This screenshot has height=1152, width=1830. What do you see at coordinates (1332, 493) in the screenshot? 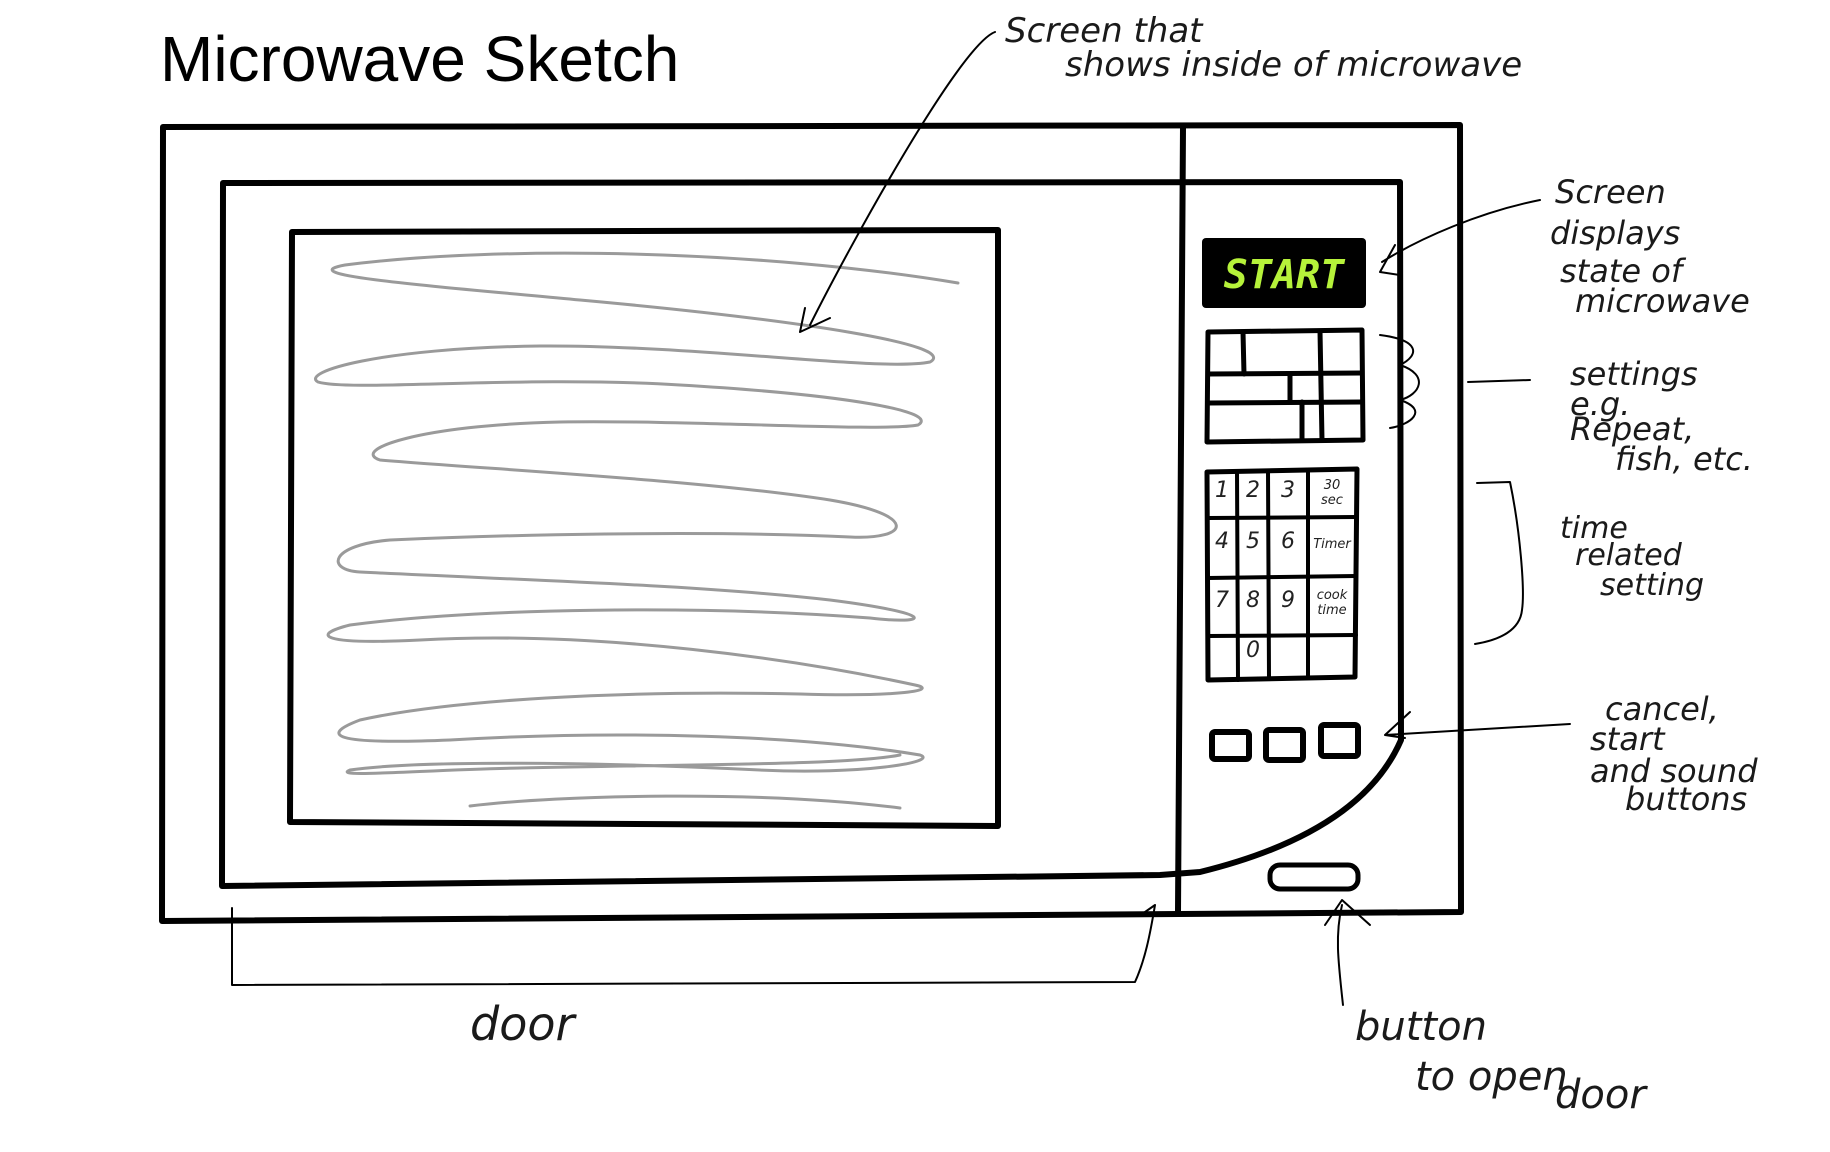
I see `keypad-key-label: 30 sec` at bounding box center [1332, 493].